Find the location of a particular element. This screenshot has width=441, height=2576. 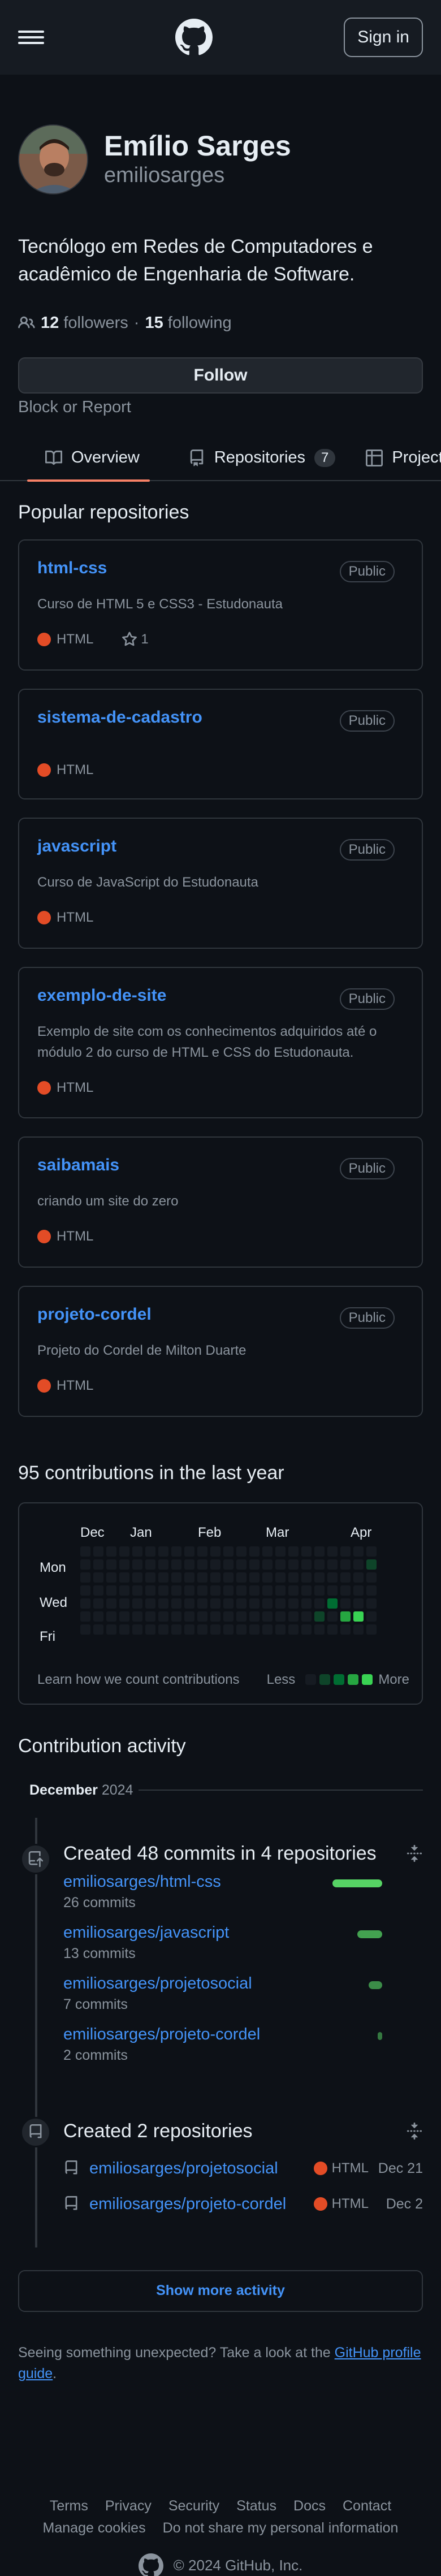

fold-icon is located at coordinates (414, 2131).